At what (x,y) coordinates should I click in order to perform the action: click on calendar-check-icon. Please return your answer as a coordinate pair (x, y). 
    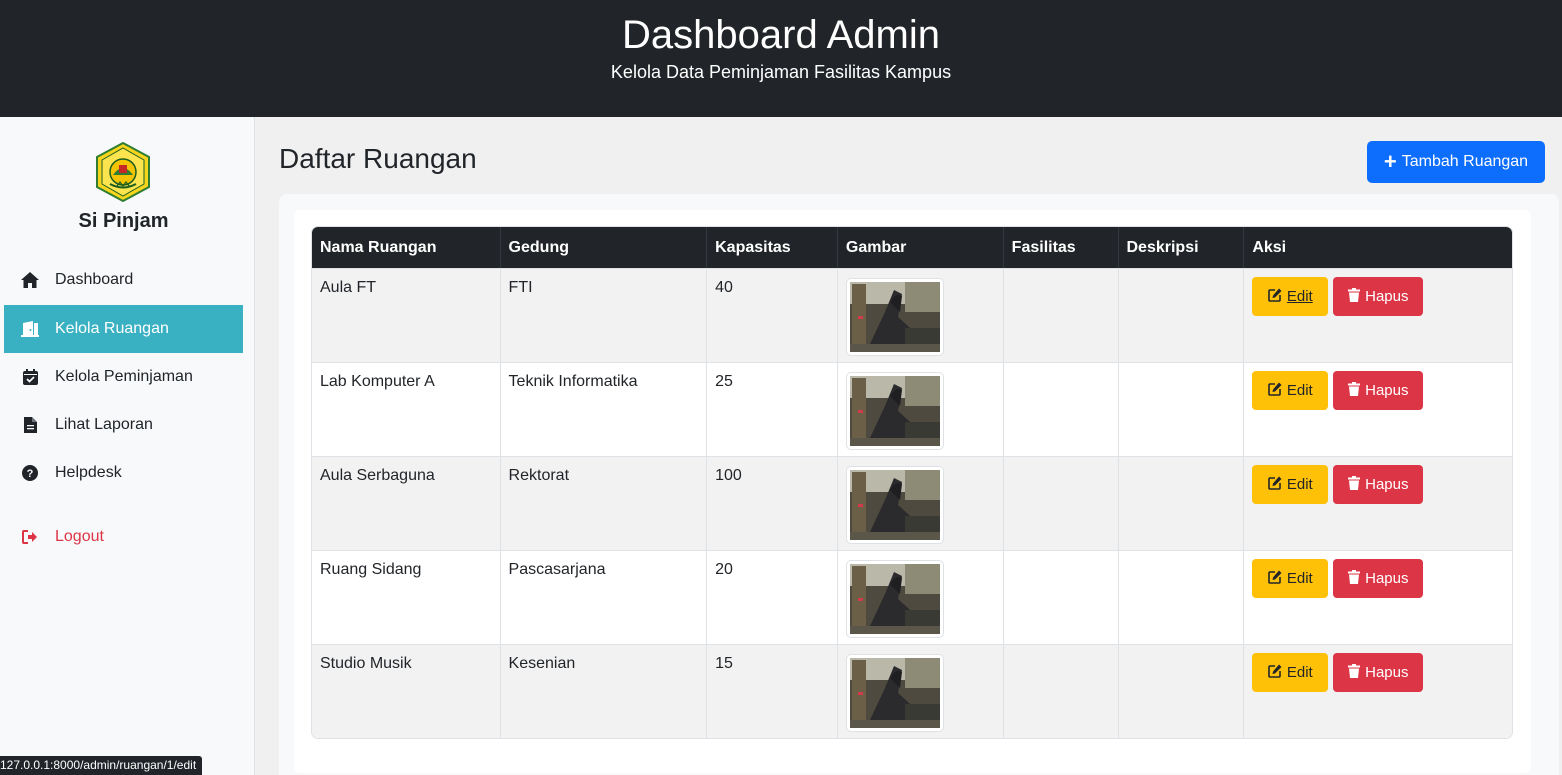
    Looking at the image, I should click on (30, 377).